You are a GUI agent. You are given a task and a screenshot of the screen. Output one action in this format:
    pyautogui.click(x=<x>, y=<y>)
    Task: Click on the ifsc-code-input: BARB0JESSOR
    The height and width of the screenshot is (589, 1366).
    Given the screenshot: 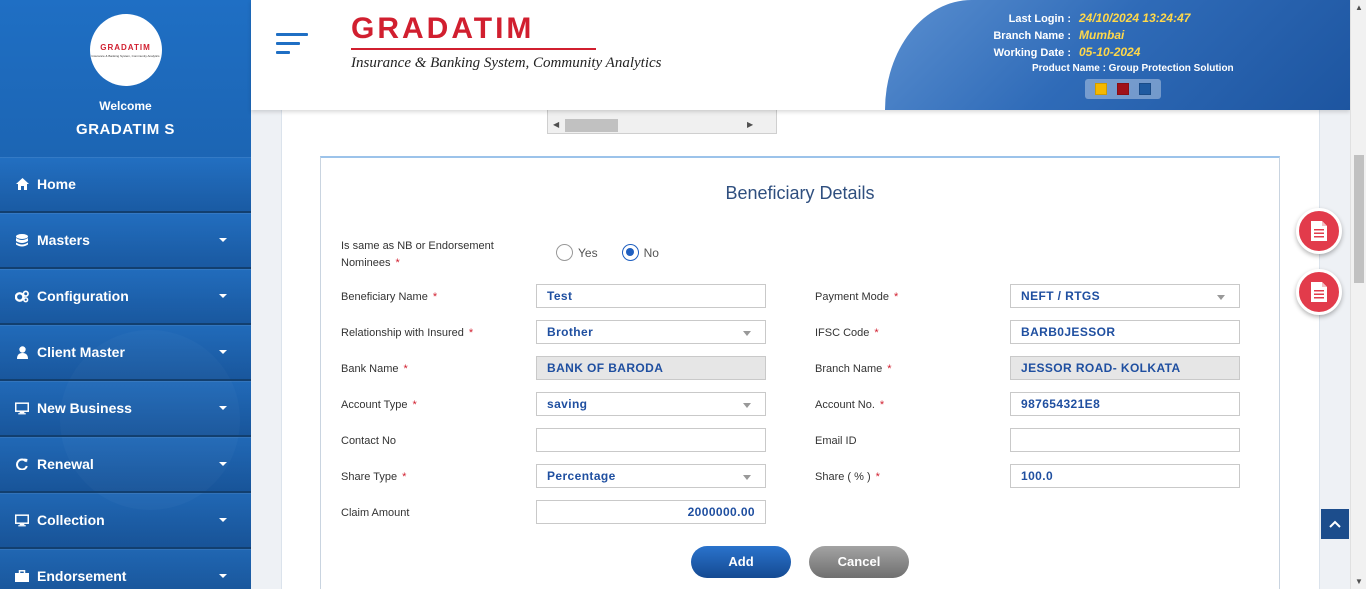 What is the action you would take?
    pyautogui.click(x=1125, y=332)
    